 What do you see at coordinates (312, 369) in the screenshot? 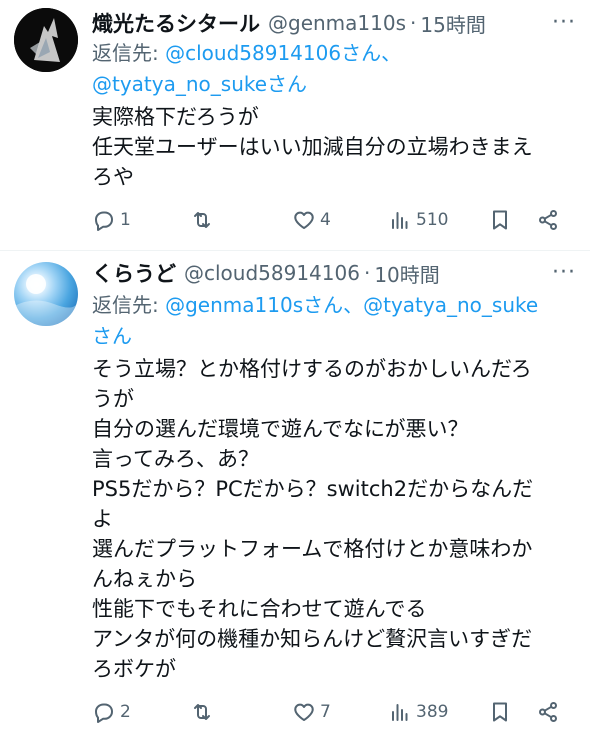
I see `text-line: そう立場？とか格付けするのがおかしいんだろ` at bounding box center [312, 369].